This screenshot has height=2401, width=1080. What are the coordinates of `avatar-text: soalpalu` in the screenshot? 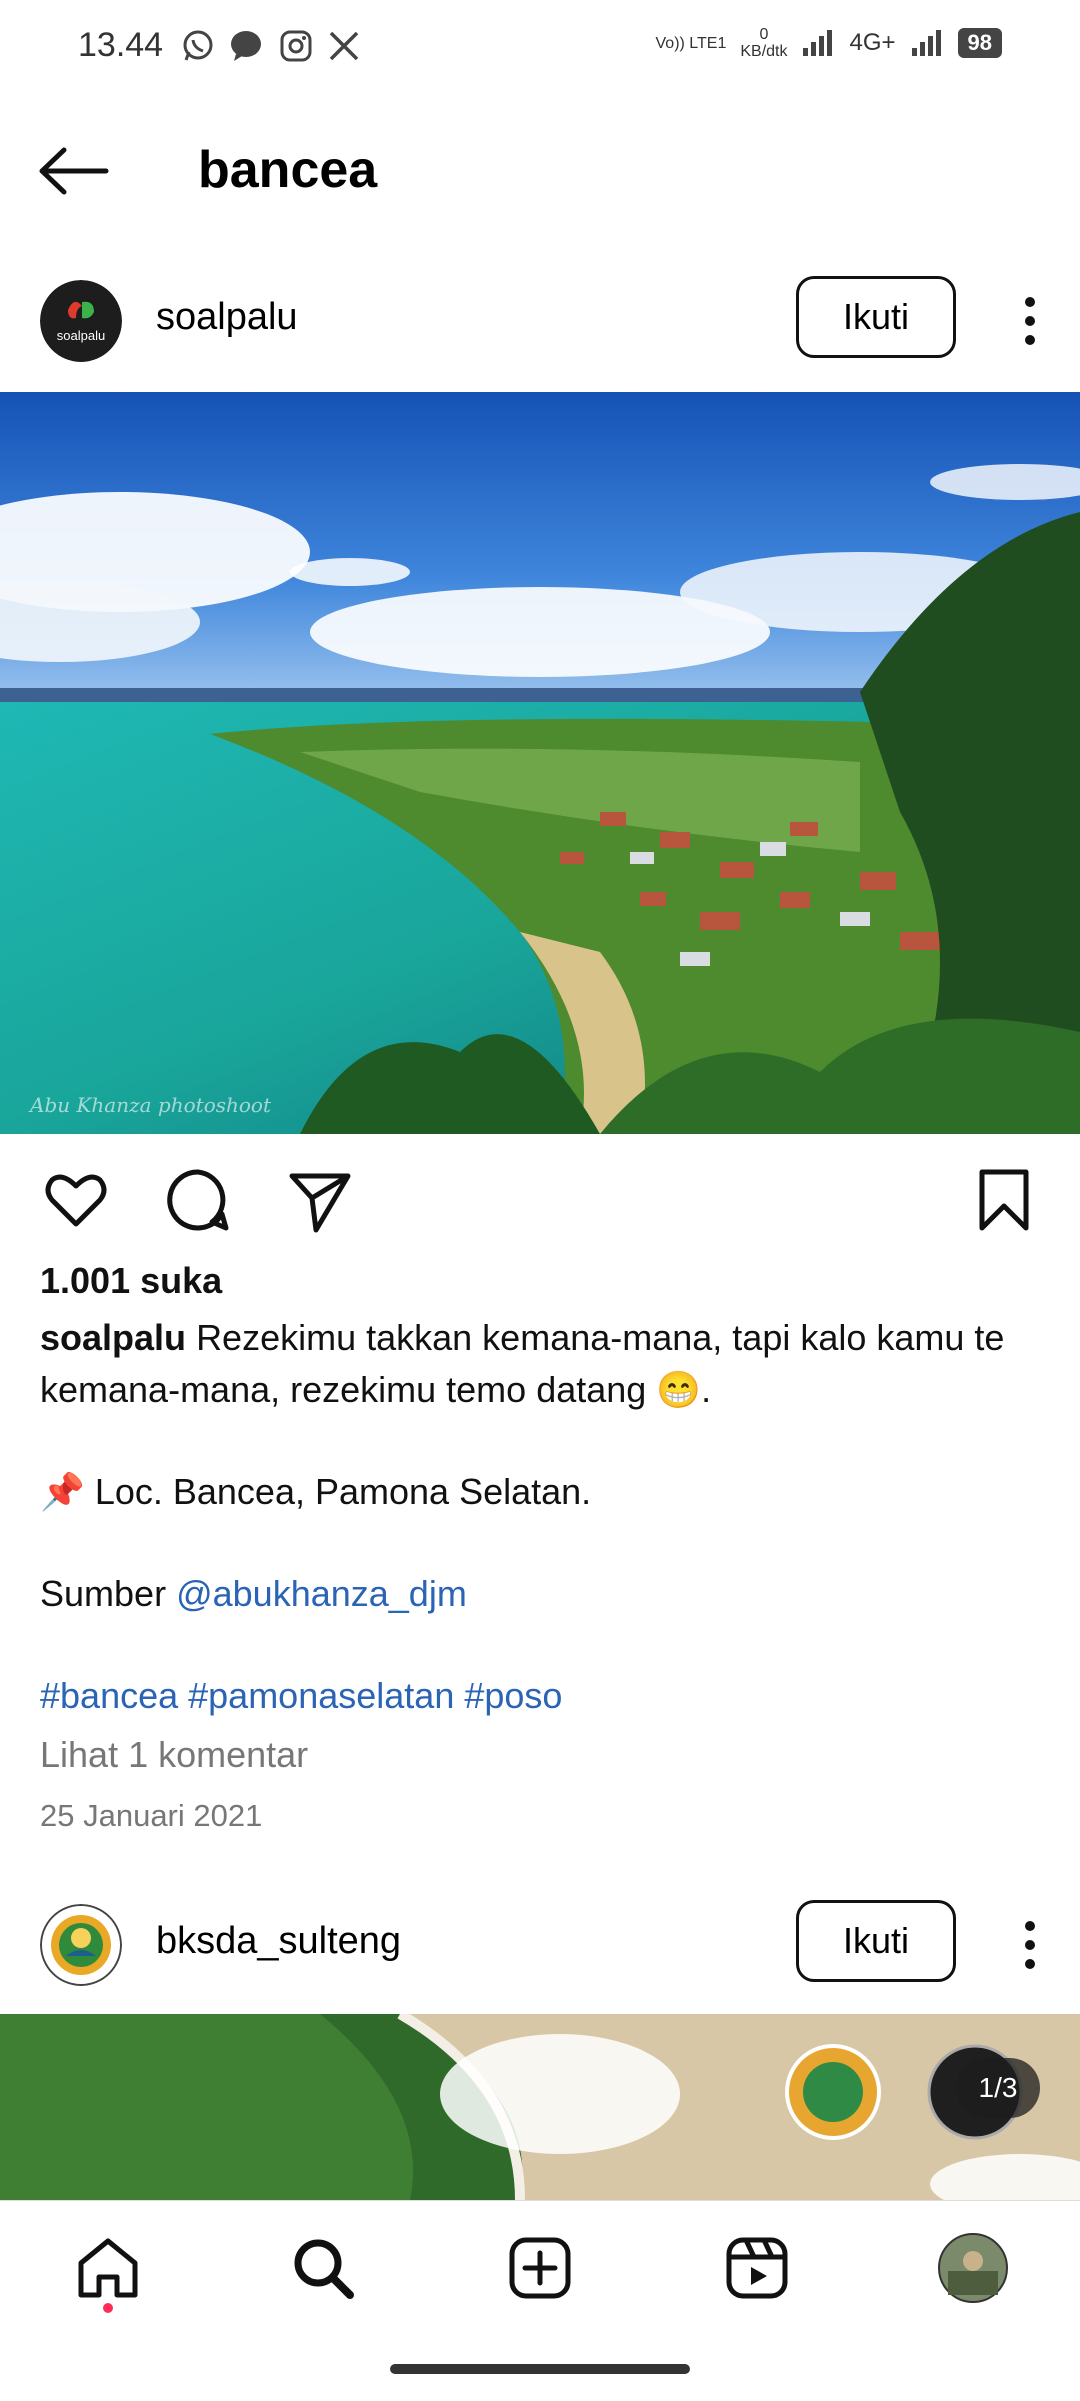 It's located at (81, 335).